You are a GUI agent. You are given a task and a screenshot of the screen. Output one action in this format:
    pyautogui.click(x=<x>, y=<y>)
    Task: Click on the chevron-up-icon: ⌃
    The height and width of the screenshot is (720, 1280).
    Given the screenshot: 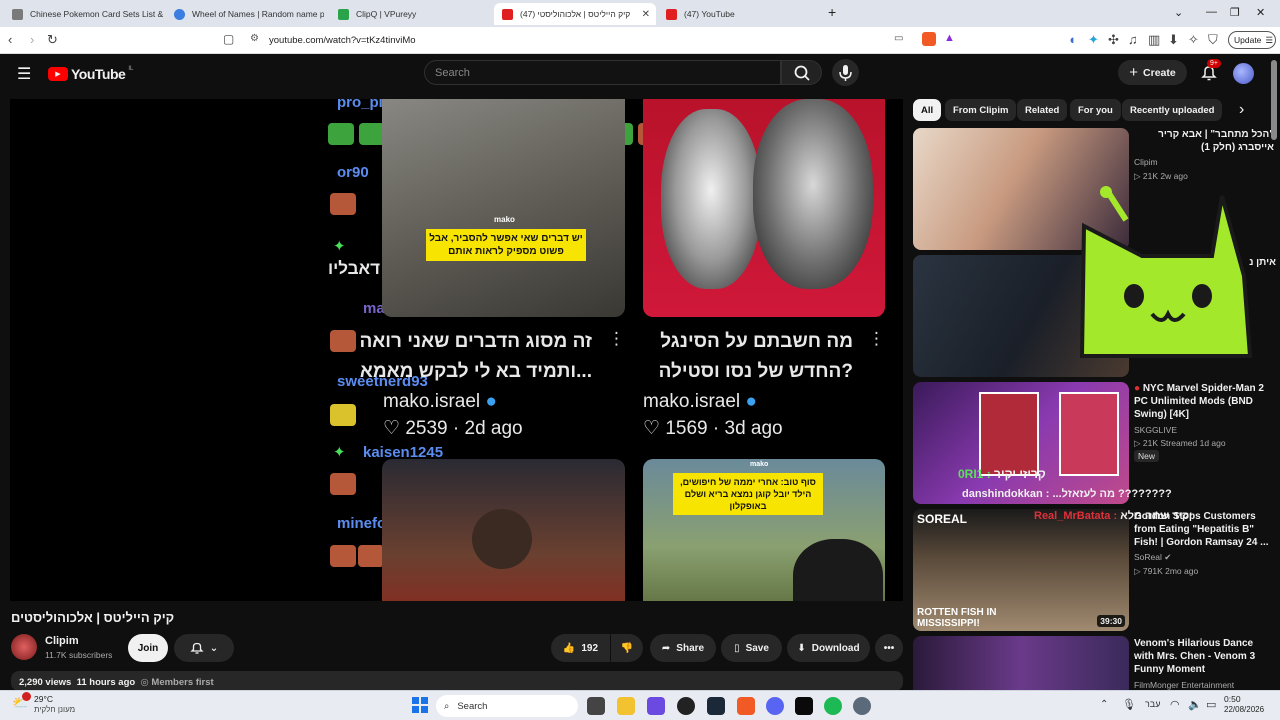 What is the action you would take?
    pyautogui.click(x=1104, y=704)
    